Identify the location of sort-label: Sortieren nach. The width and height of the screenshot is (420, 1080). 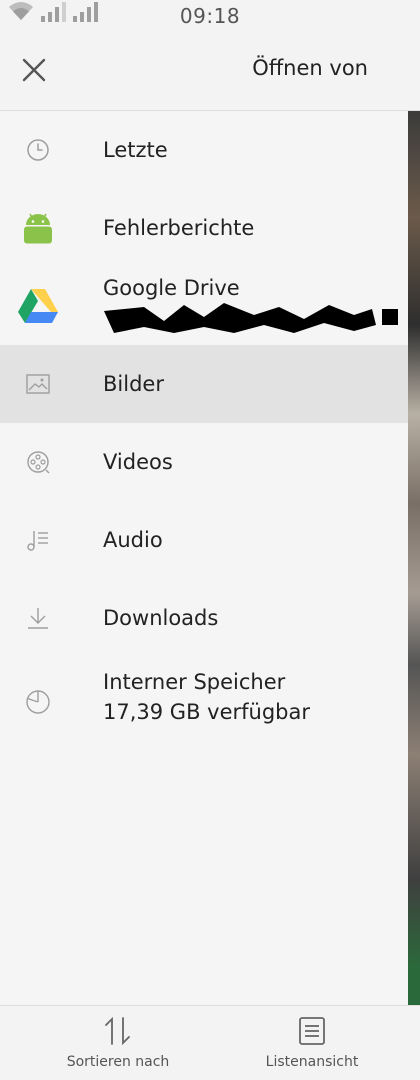
(118, 1062).